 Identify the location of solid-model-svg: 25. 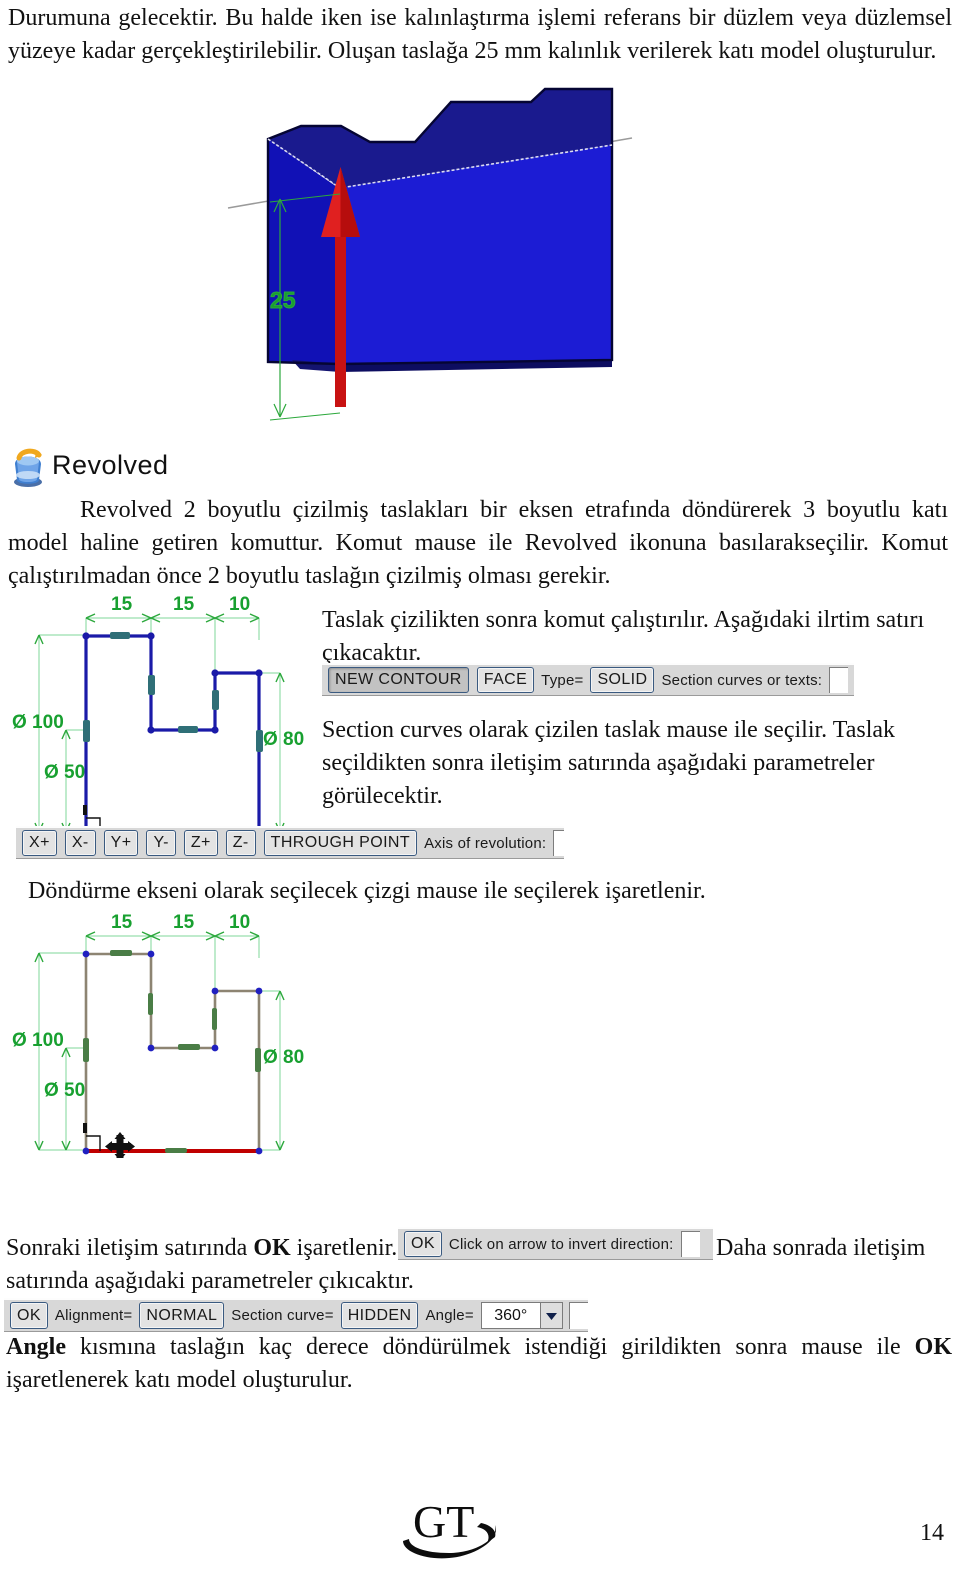
(430, 254).